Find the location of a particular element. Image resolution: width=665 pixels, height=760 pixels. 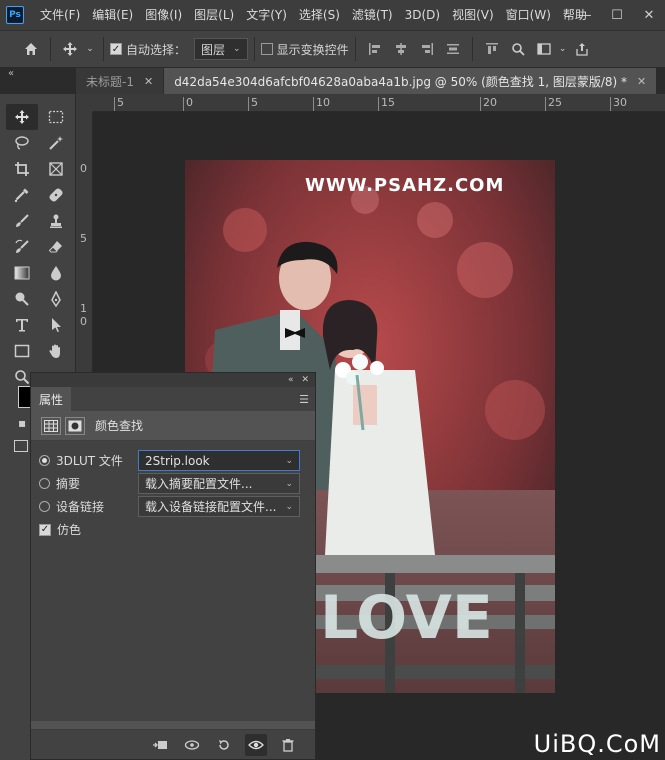

eraser-tool-icon is located at coordinates (56, 247).